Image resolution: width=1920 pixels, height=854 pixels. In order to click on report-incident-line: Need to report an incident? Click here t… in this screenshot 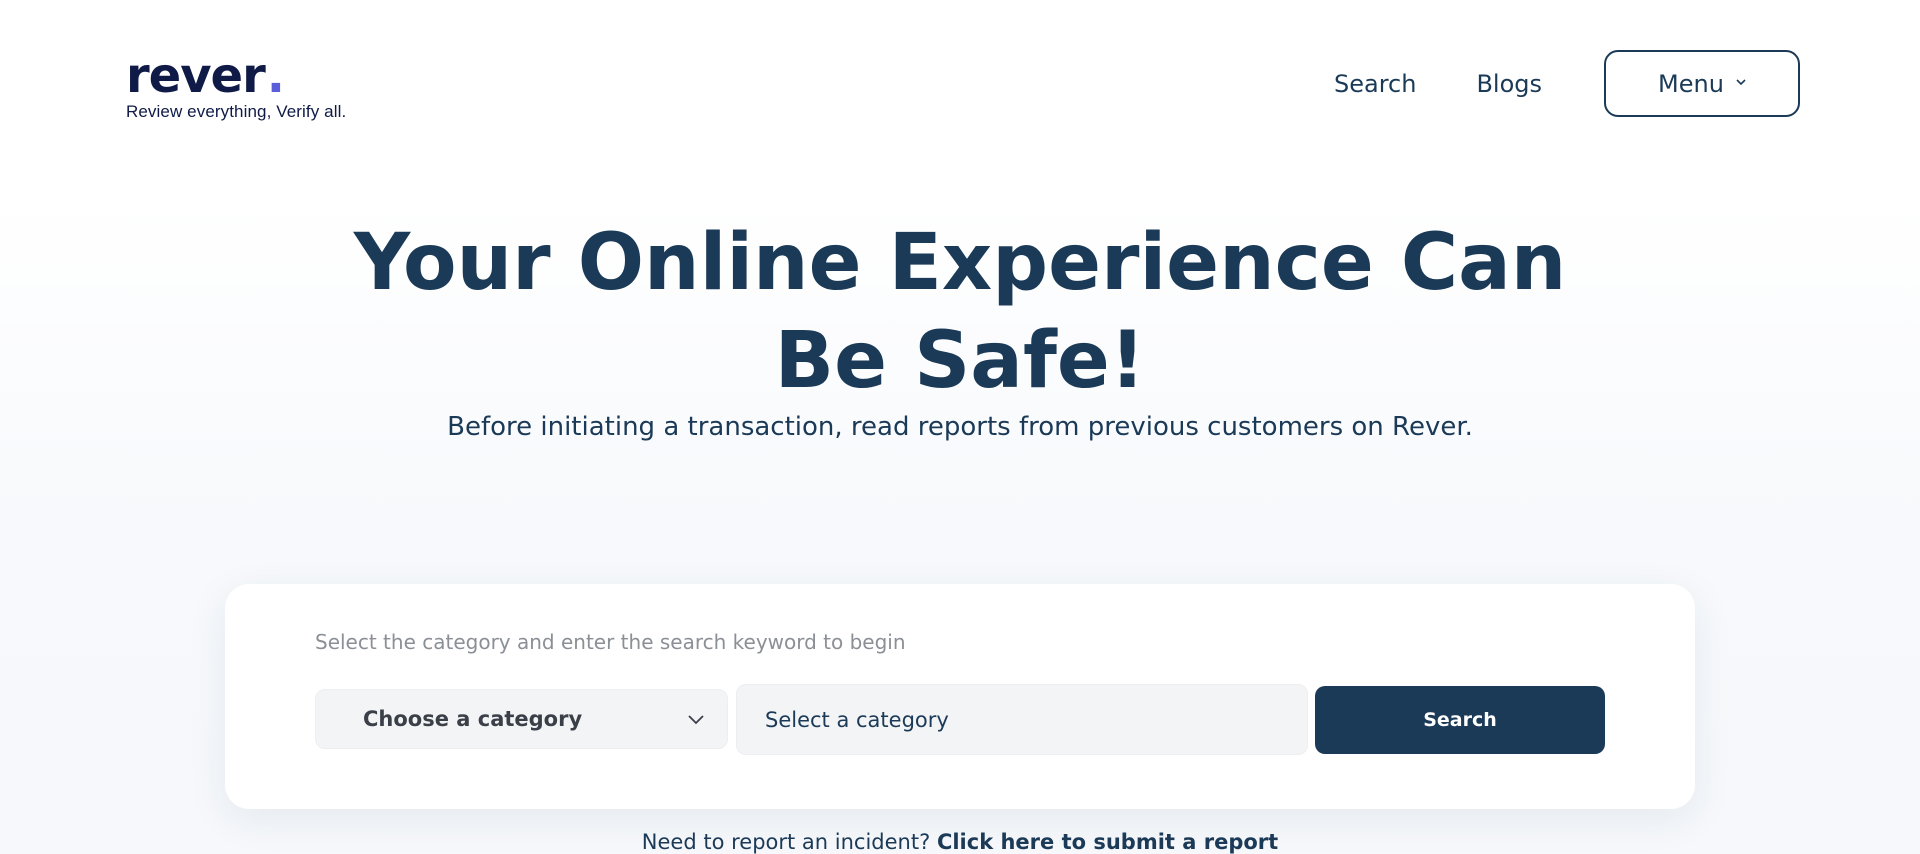, I will do `click(960, 842)`.